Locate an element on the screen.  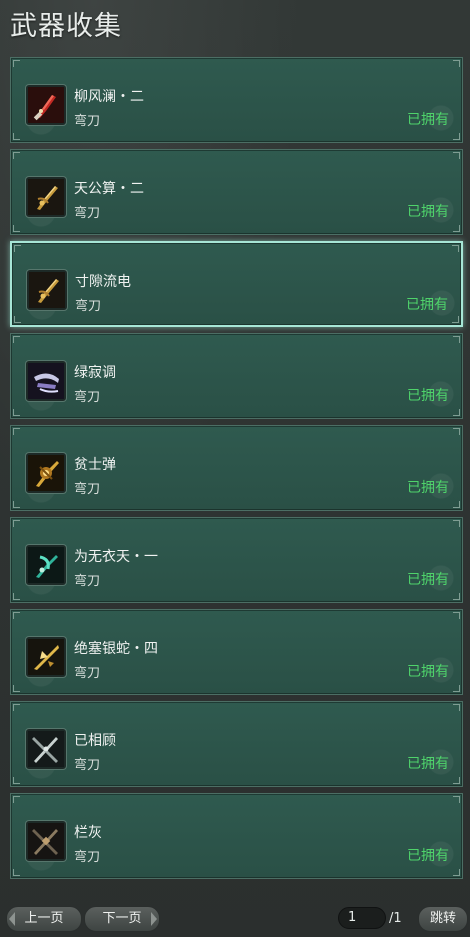
weapon-name: 绝塞银蛇・四 is located at coordinates (116, 649).